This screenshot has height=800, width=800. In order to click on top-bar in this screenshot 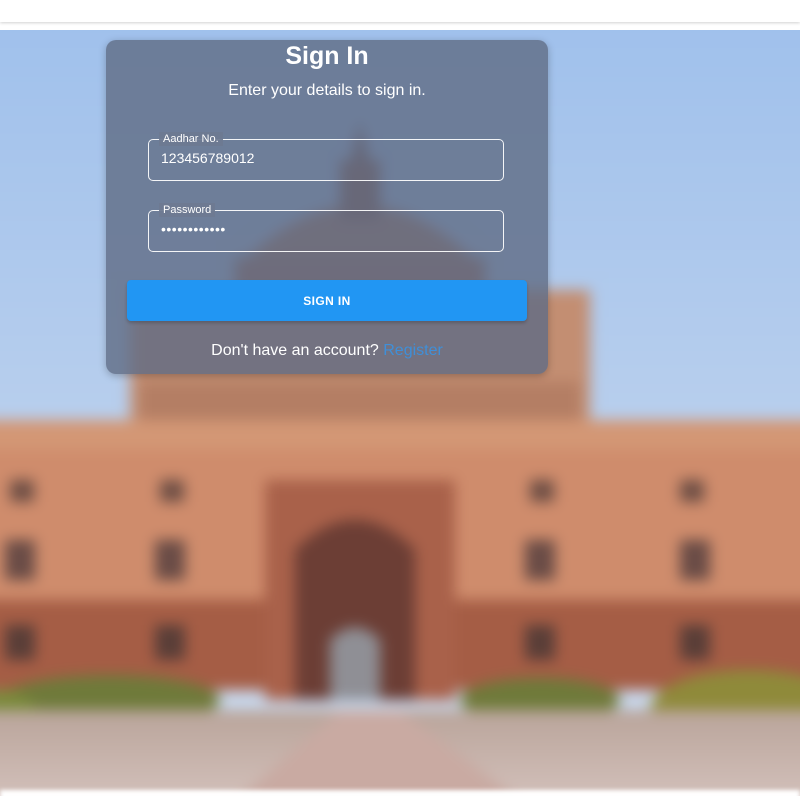, I will do `click(400, 11)`.